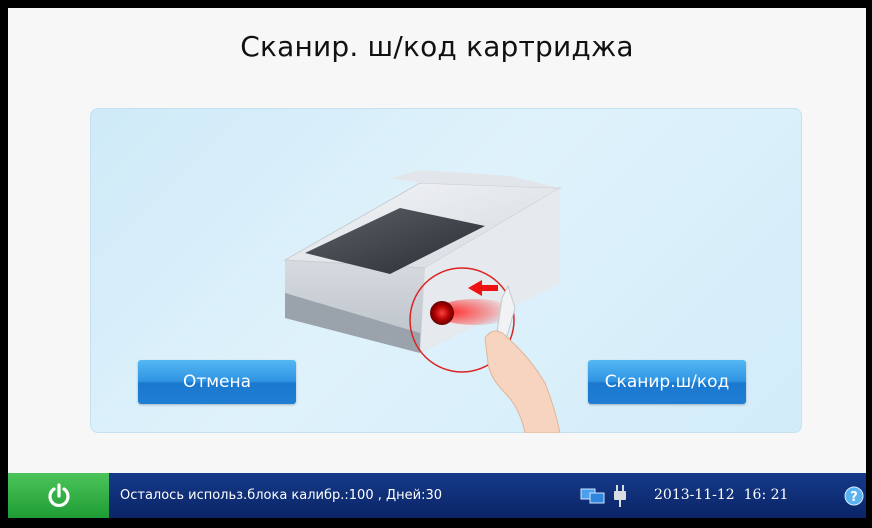  I want to click on power-button, so click(58, 495).